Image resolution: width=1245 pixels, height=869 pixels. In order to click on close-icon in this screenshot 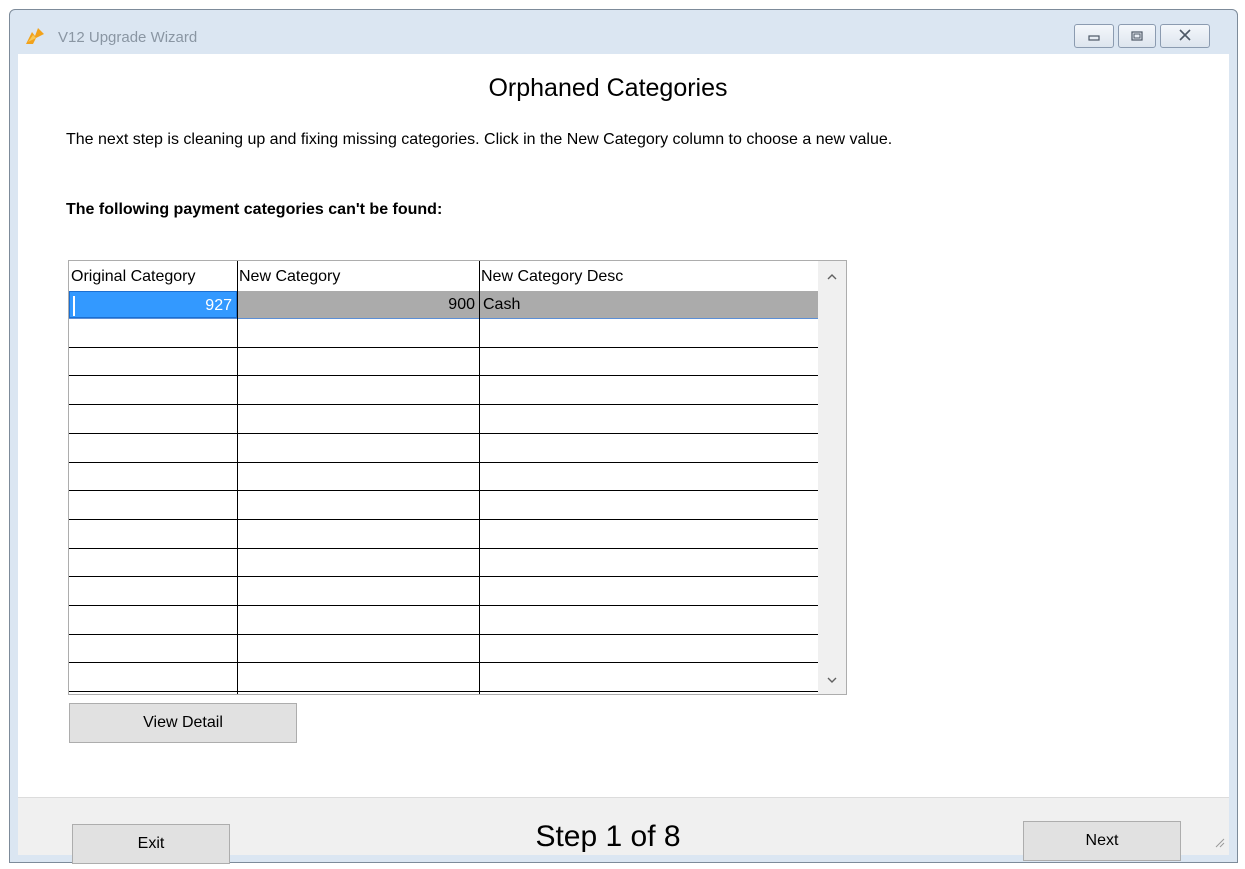, I will do `click(1185, 36)`.